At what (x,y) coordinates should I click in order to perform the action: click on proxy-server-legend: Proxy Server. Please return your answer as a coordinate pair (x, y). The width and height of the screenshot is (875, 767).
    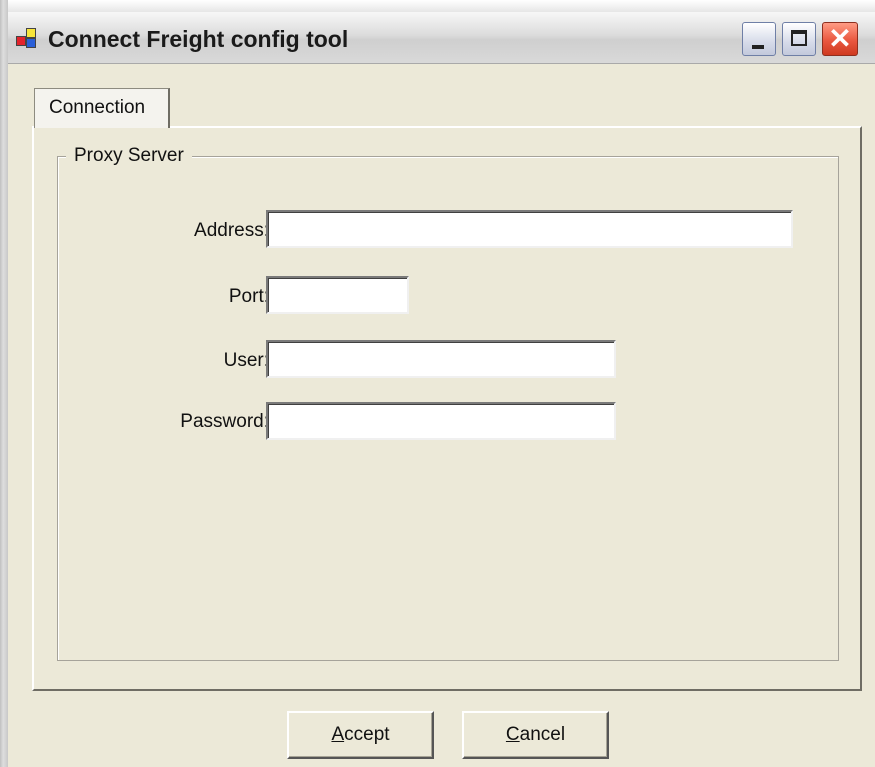
    Looking at the image, I should click on (129, 156).